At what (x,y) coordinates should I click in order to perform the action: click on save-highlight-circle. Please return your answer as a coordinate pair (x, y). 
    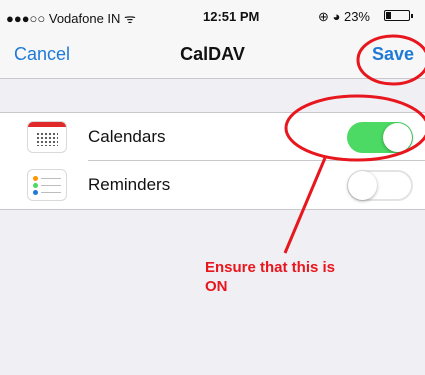
    Looking at the image, I should click on (390, 60).